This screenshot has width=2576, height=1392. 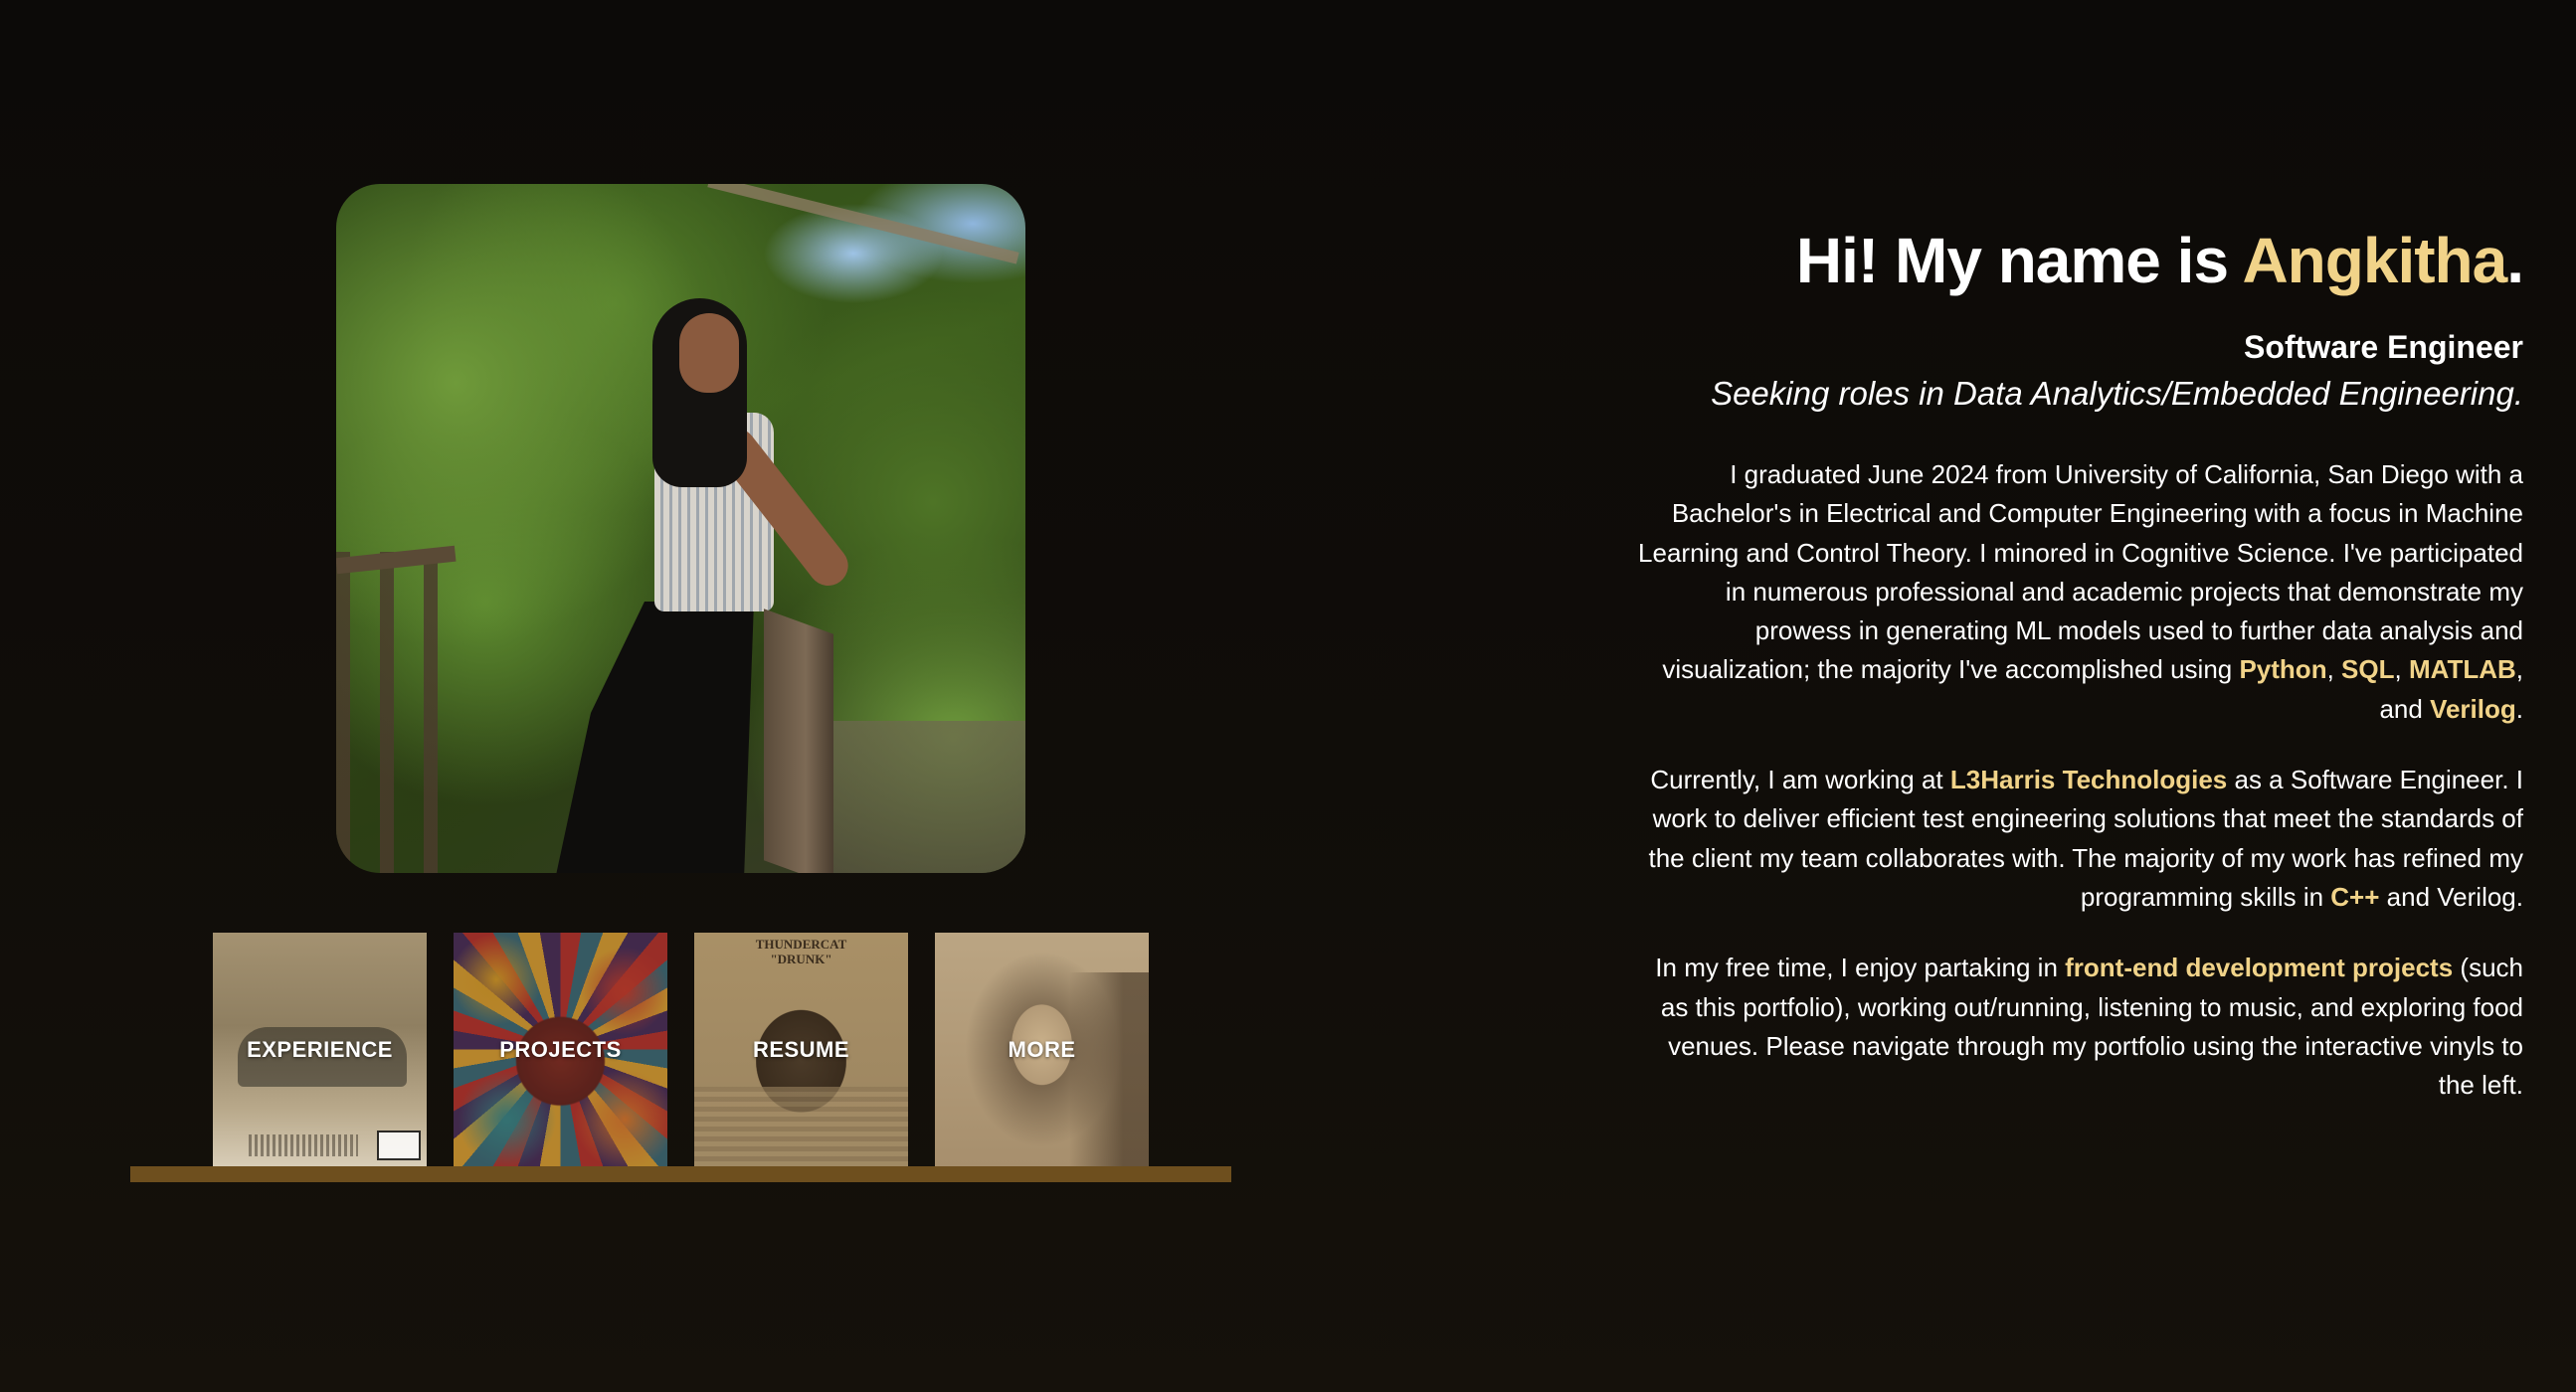 What do you see at coordinates (680, 528) in the screenshot?
I see `profile-photo` at bounding box center [680, 528].